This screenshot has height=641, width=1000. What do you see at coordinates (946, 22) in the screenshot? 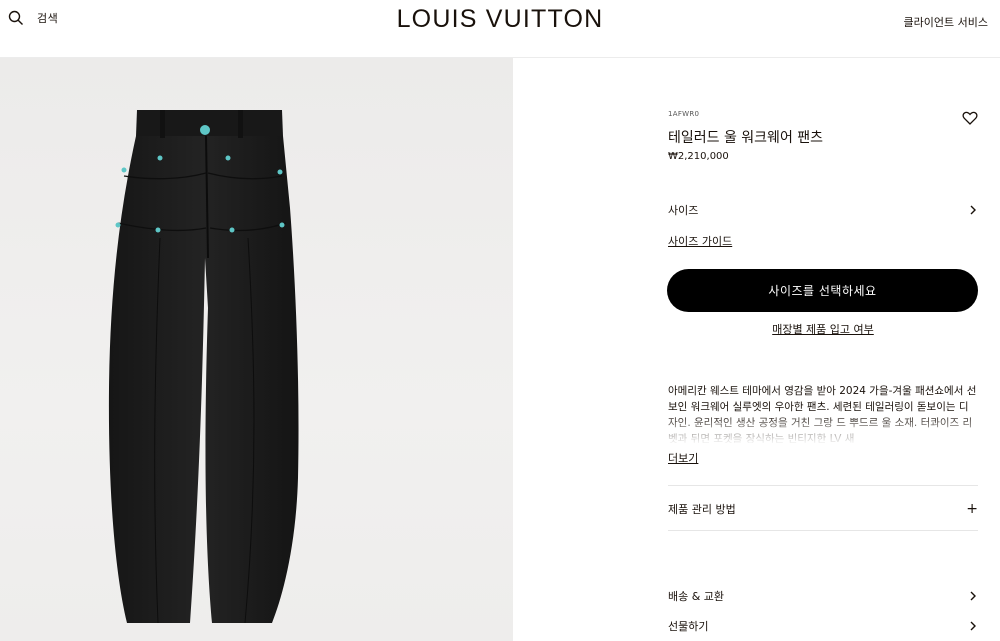
I see `client-service-link: 클라이언트 서비스` at bounding box center [946, 22].